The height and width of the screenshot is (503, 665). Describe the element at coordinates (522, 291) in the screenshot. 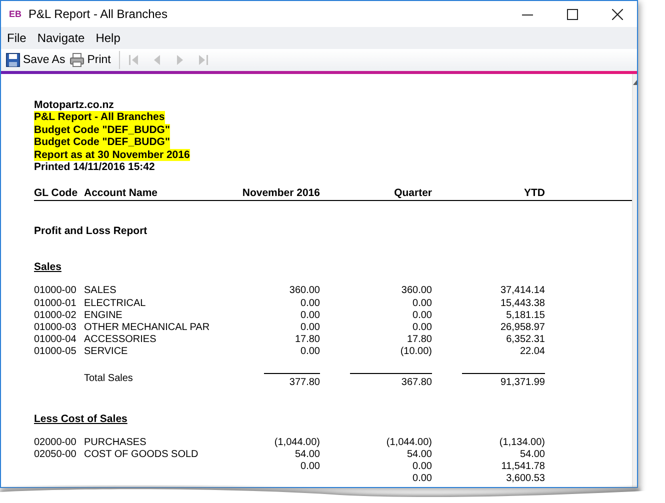

I see `amount-cell-text: 37,414.14` at that location.